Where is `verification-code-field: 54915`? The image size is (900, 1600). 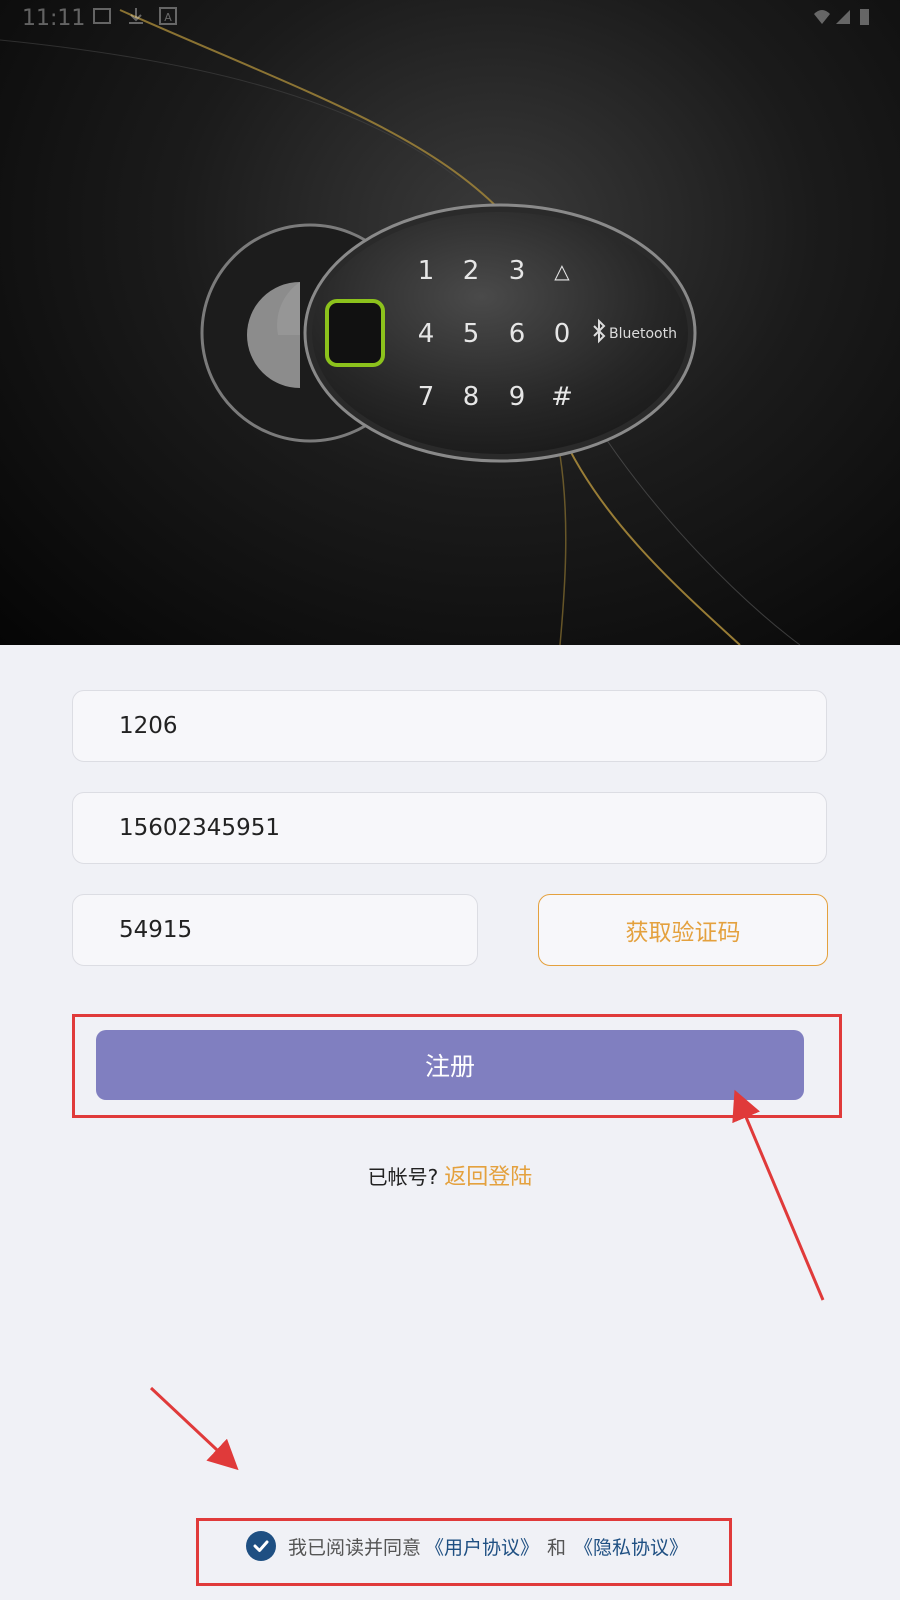
verification-code-field: 54915 is located at coordinates (275, 930).